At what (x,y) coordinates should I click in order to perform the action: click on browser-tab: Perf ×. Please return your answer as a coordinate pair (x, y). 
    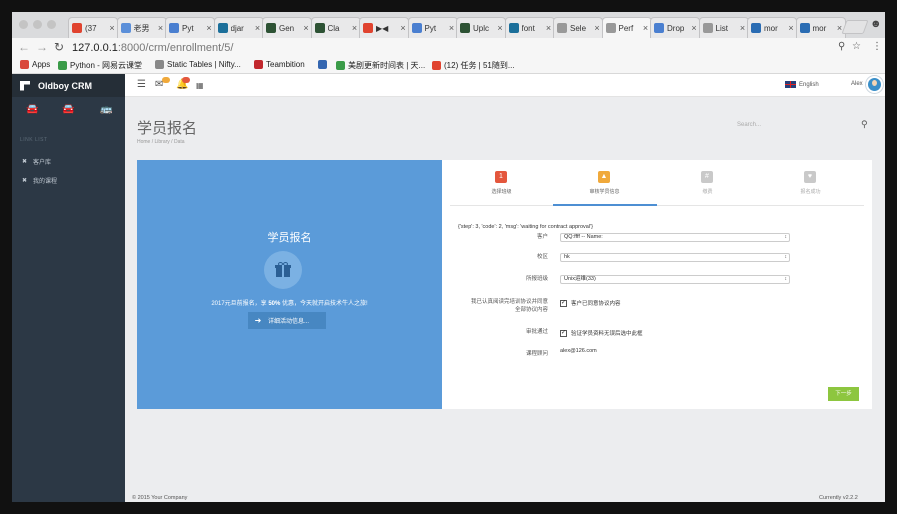
    Looking at the image, I should click on (626, 27).